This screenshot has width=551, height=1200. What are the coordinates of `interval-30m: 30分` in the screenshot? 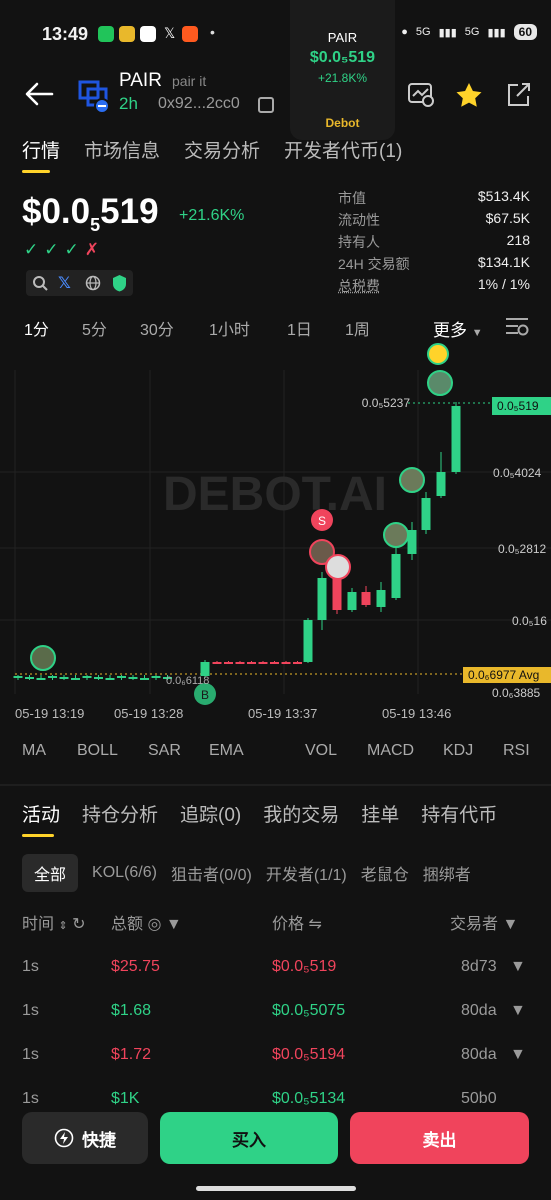 It's located at (157, 328).